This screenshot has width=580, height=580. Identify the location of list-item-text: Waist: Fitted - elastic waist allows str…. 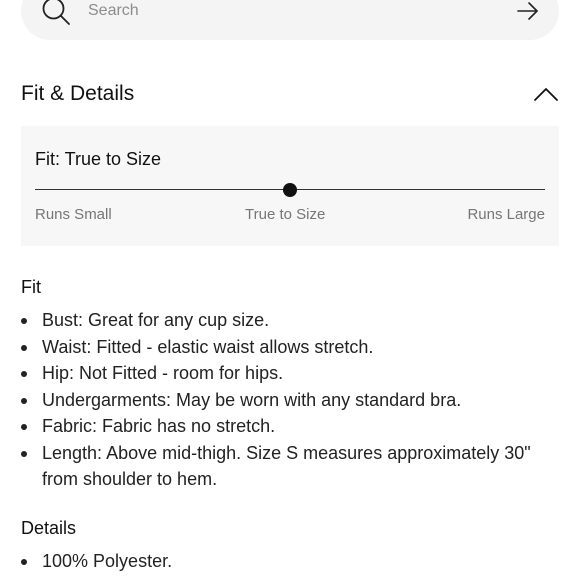
(208, 346).